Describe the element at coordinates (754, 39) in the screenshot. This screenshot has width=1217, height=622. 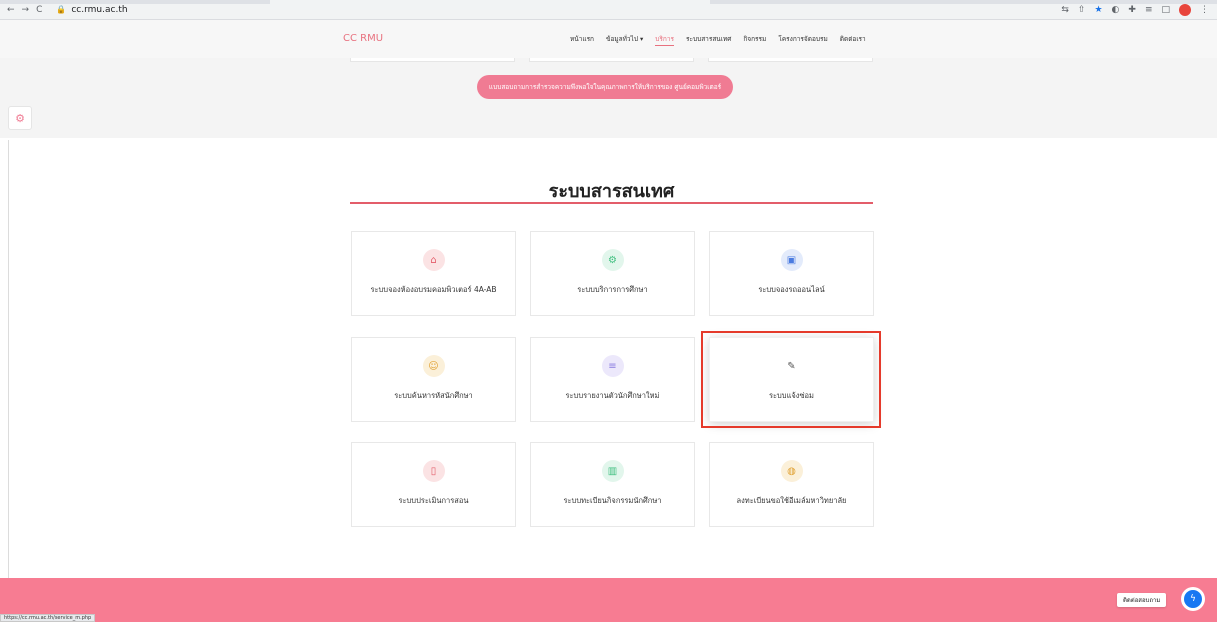
I see `menu-item-activities: กิจกรรม` at that location.